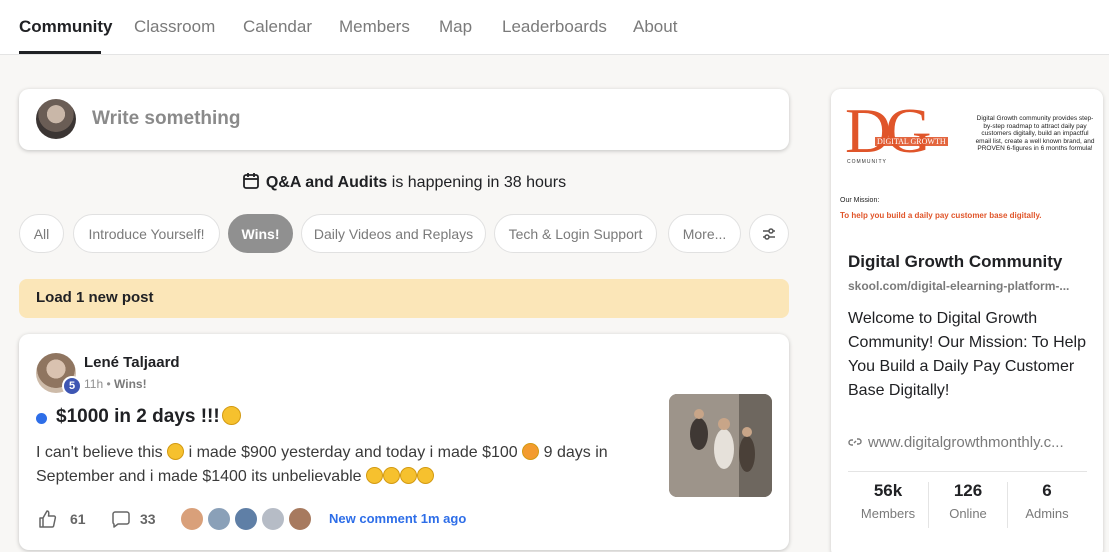 The width and height of the screenshot is (1109, 552). Describe the element at coordinates (967, 471) in the screenshot. I see `divider` at that location.